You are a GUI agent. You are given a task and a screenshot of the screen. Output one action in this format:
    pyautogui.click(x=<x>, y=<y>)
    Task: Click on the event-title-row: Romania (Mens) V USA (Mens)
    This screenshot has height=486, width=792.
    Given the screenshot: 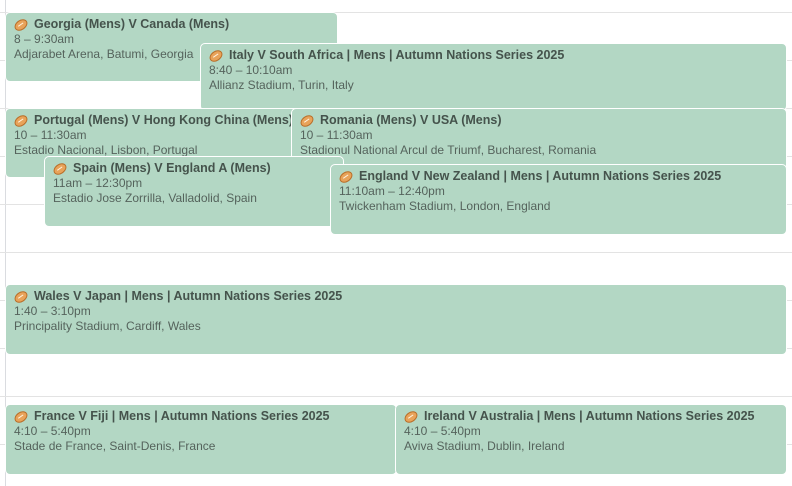 What is the action you would take?
    pyautogui.click(x=538, y=120)
    